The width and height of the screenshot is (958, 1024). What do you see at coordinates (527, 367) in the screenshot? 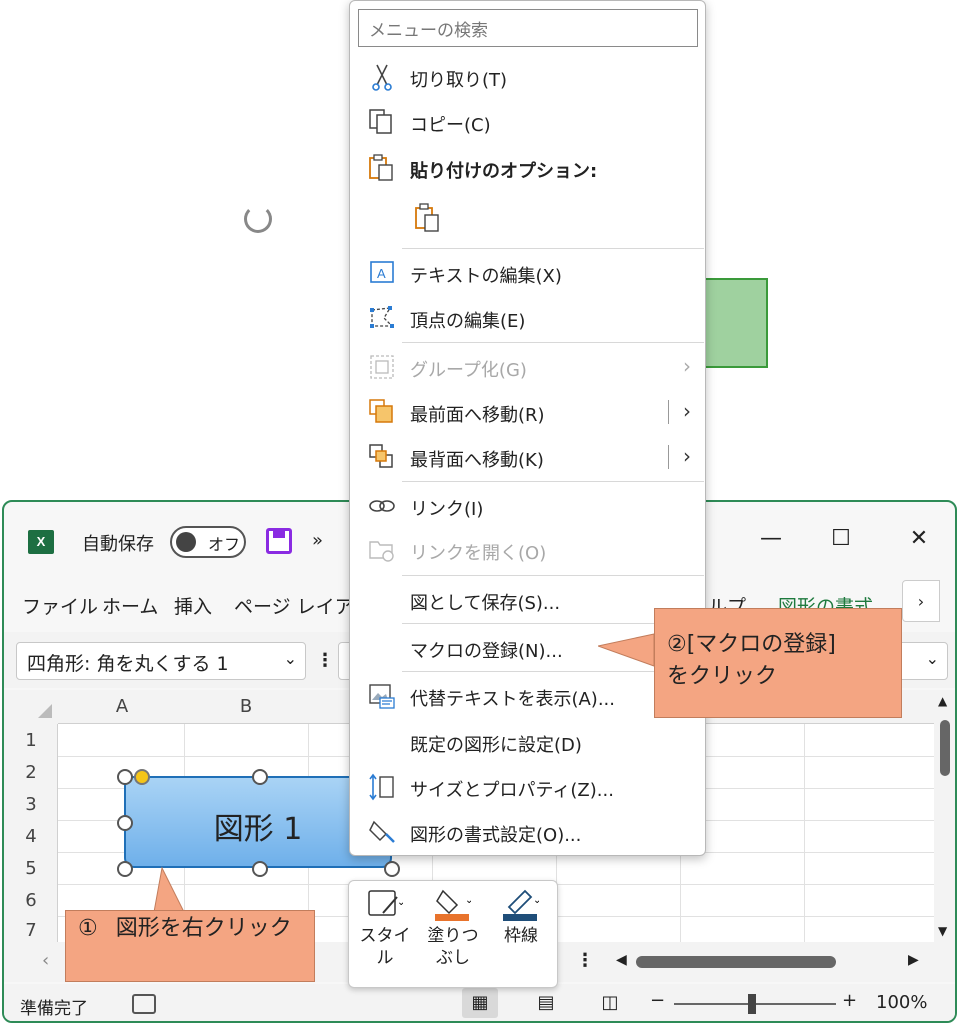
I see `menu-item-group: グループ化(G) ›` at bounding box center [527, 367].